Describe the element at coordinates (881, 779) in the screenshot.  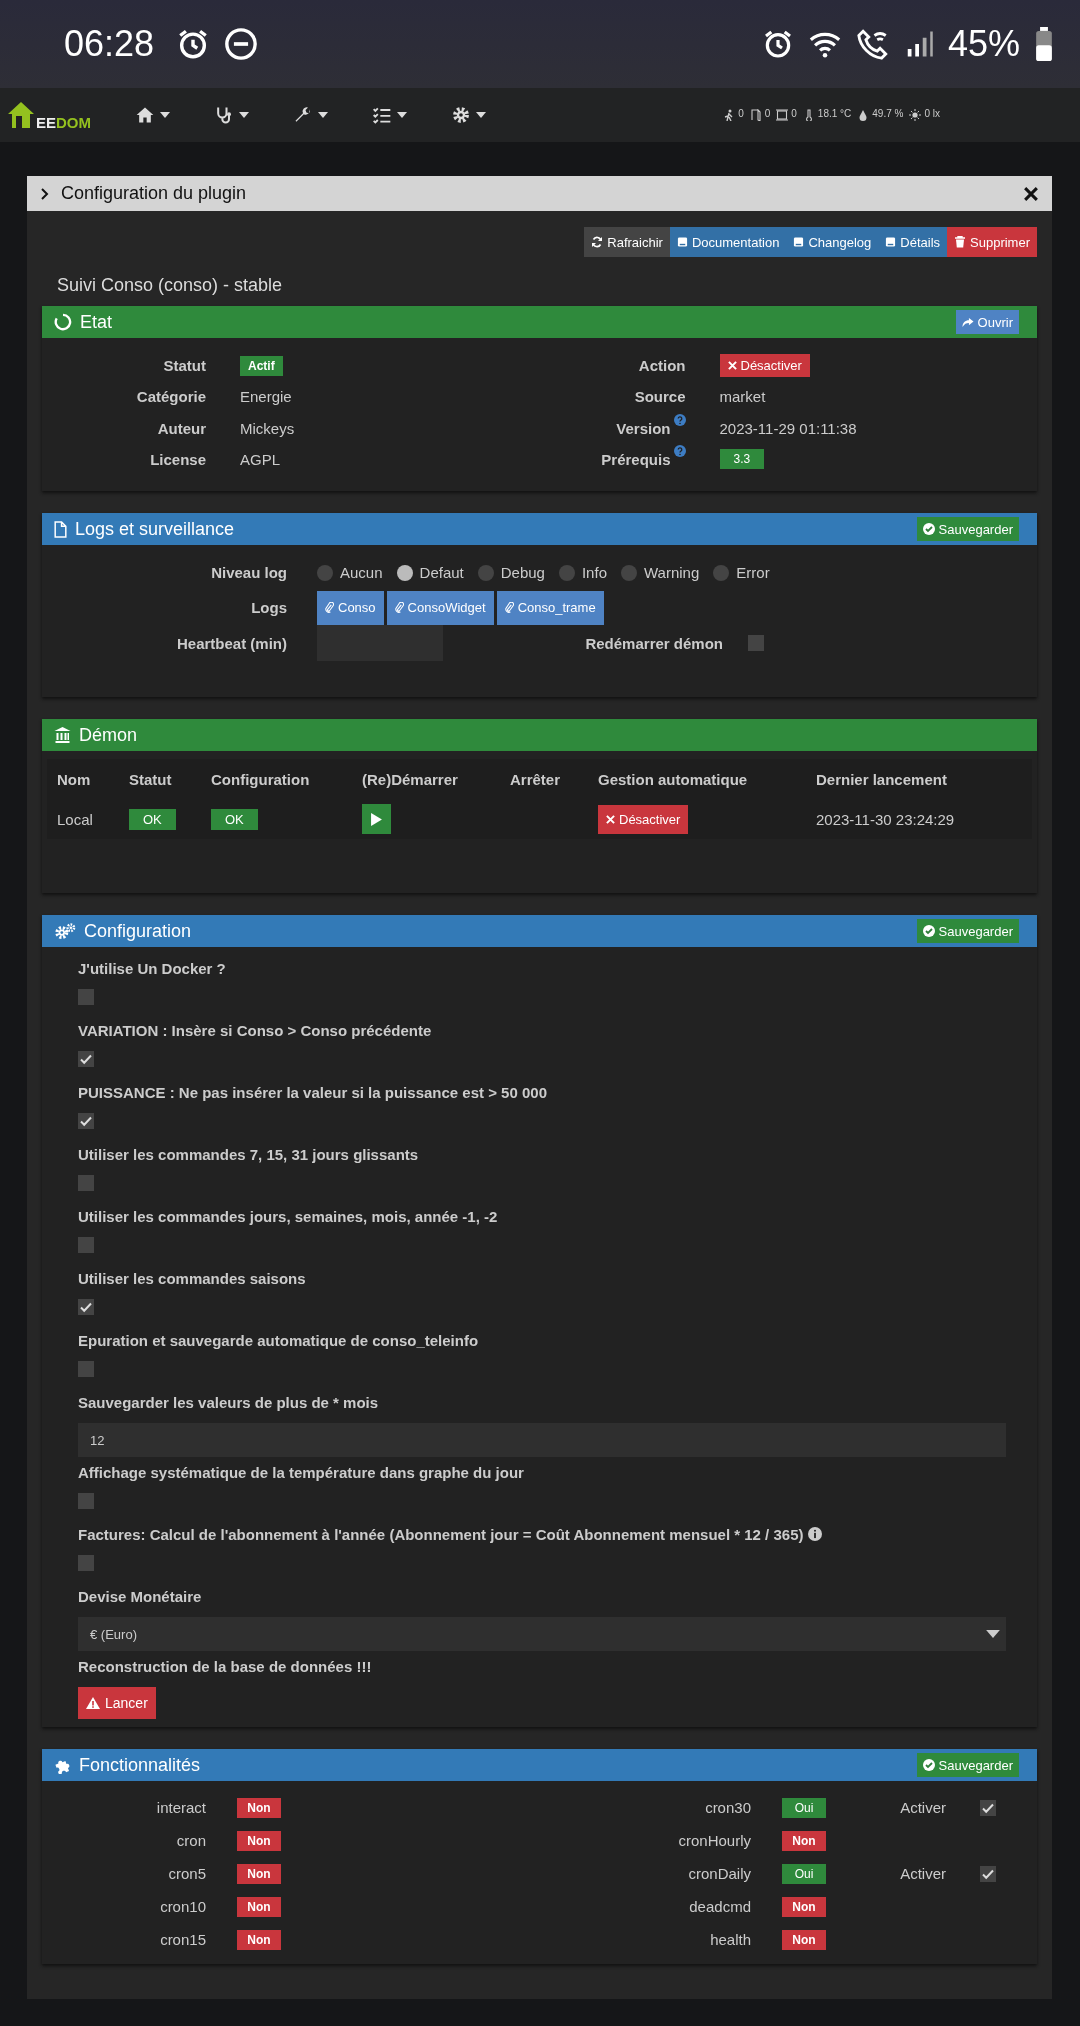
I see `column-header: Dernier lancement` at that location.